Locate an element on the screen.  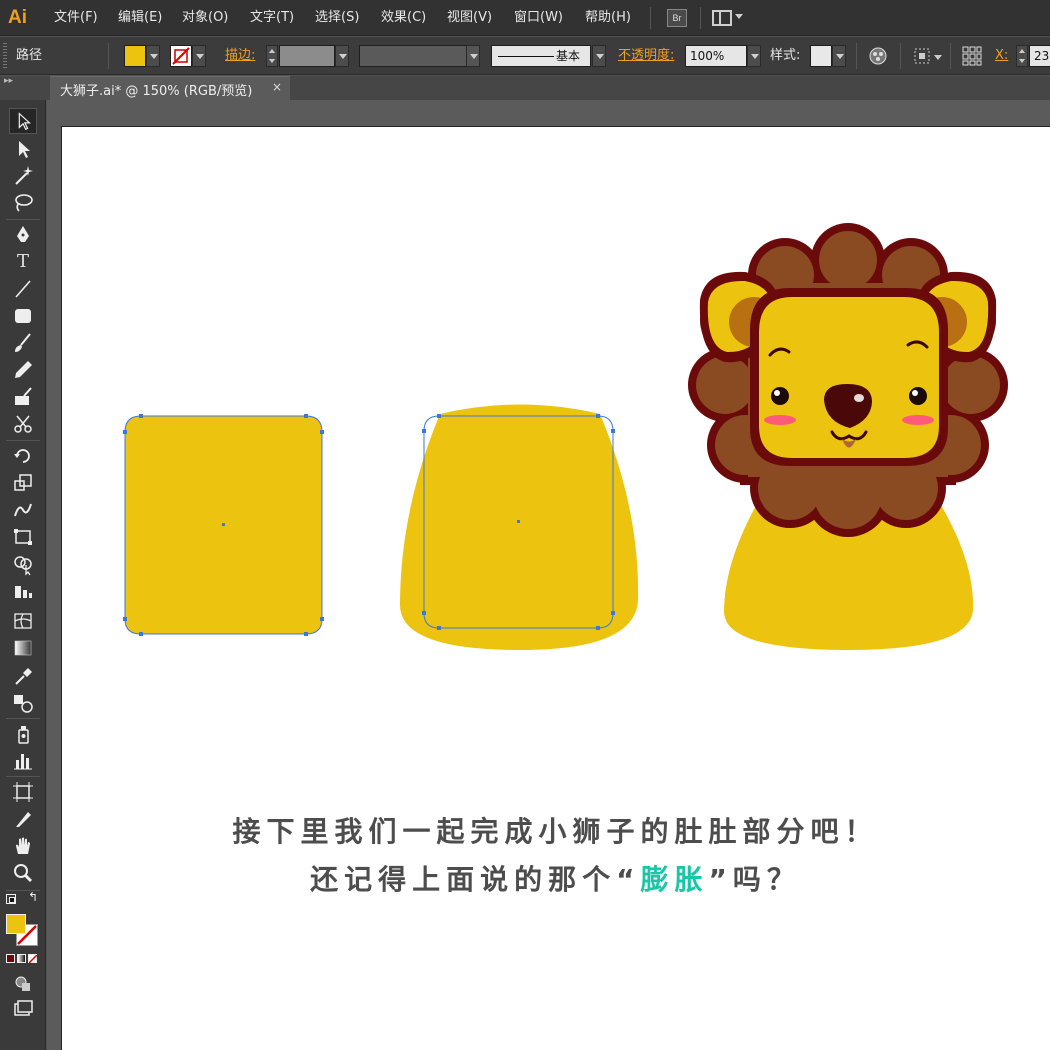
caption-highlight: 膨胀 is located at coordinates (674, 879).